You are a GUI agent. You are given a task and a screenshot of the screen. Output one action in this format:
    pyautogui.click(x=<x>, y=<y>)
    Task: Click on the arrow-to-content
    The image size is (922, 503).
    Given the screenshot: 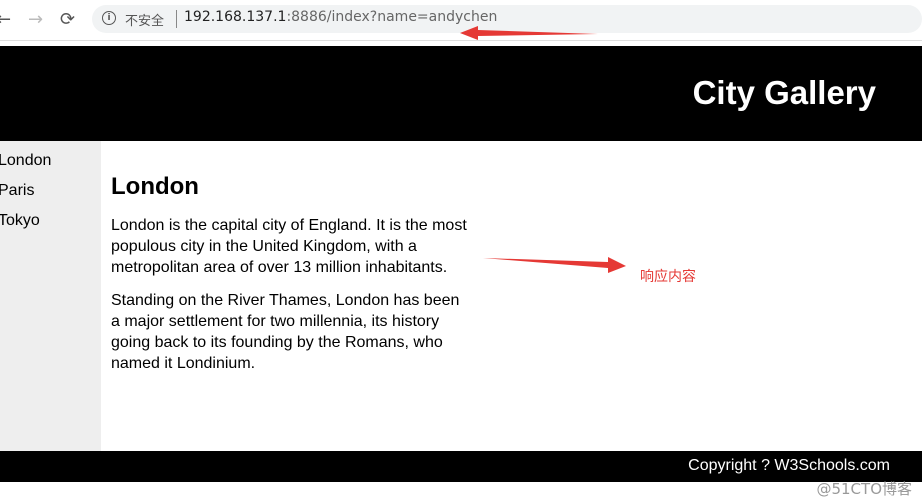 What is the action you would take?
    pyautogui.click(x=554, y=265)
    